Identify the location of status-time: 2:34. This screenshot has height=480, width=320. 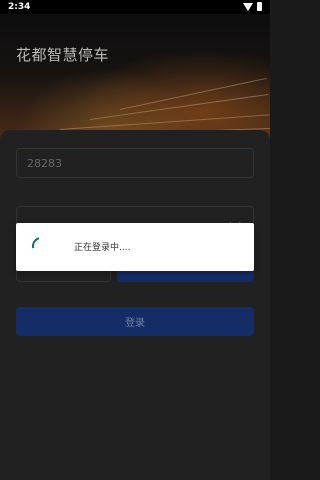
(19, 7).